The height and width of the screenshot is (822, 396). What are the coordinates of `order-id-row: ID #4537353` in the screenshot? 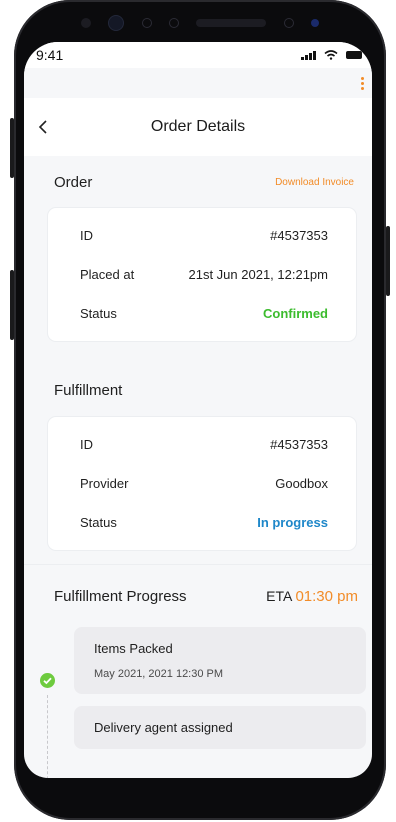 It's located at (204, 235).